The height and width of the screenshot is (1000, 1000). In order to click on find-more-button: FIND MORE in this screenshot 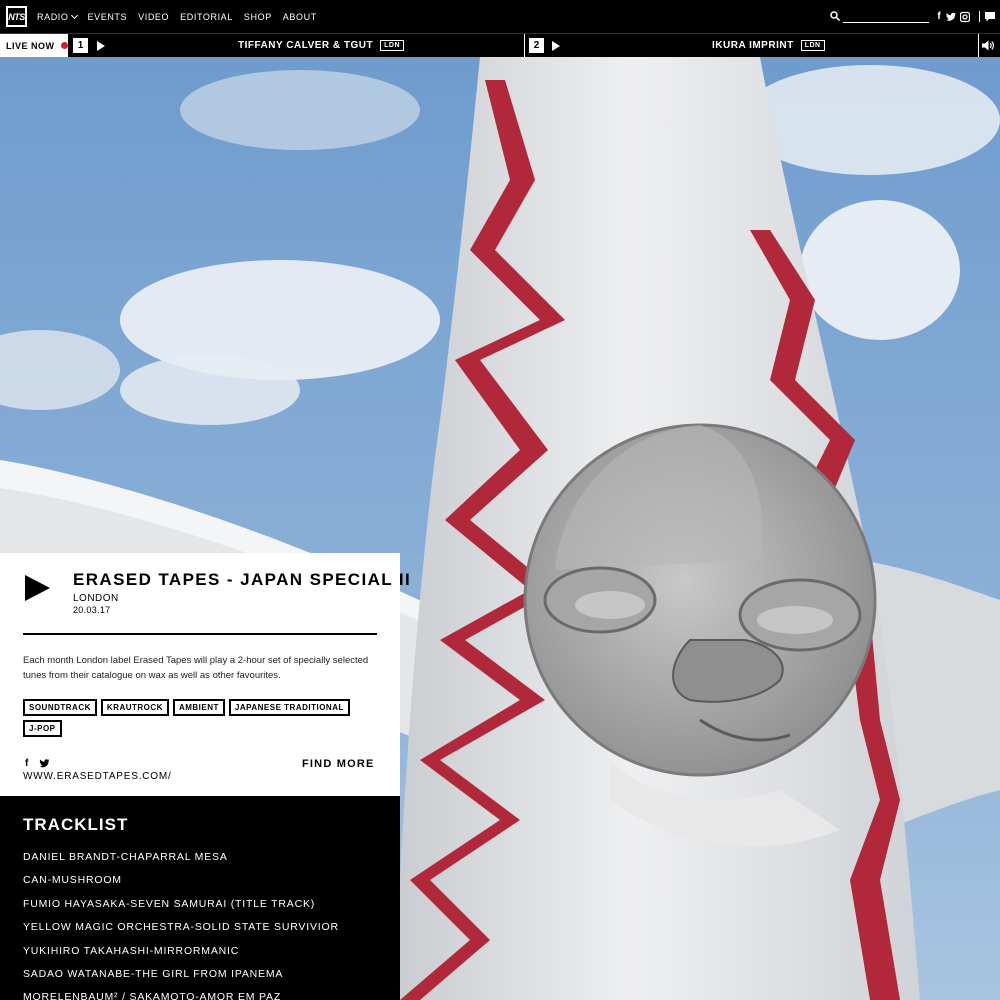, I will do `click(338, 764)`.